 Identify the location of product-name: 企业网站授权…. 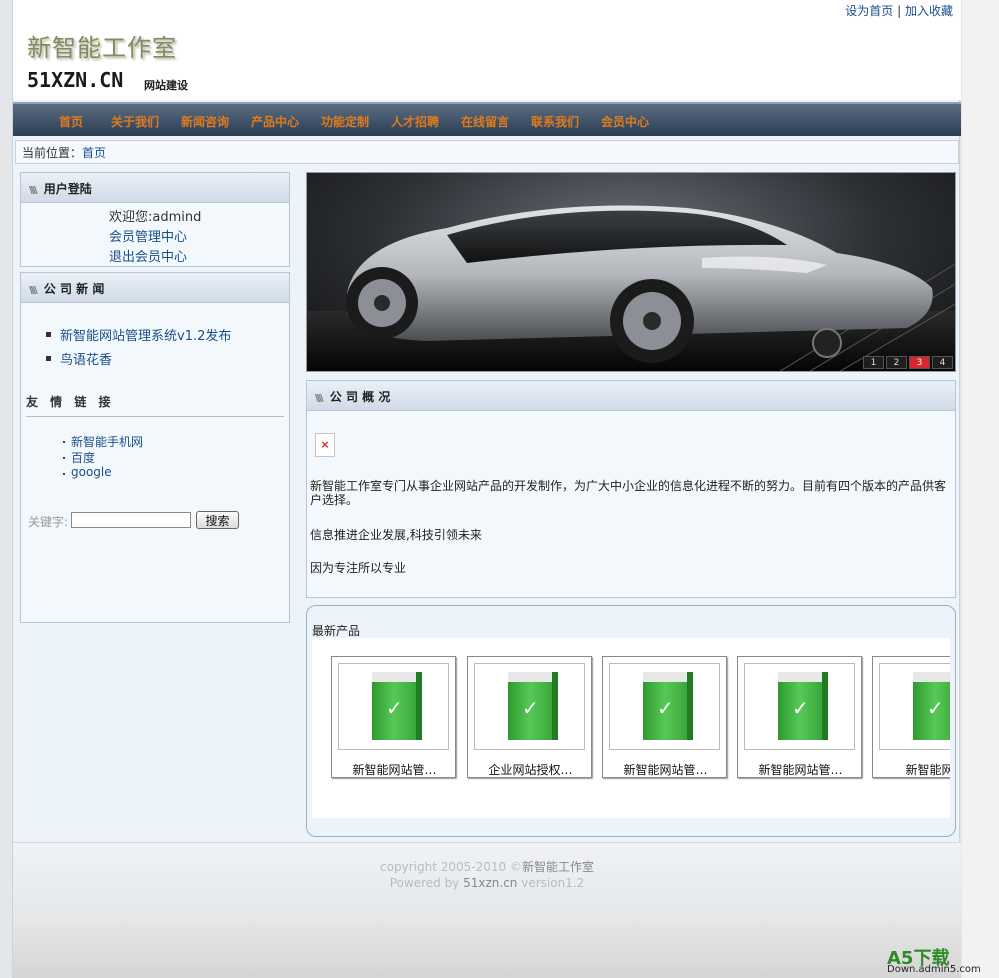
(530, 769).